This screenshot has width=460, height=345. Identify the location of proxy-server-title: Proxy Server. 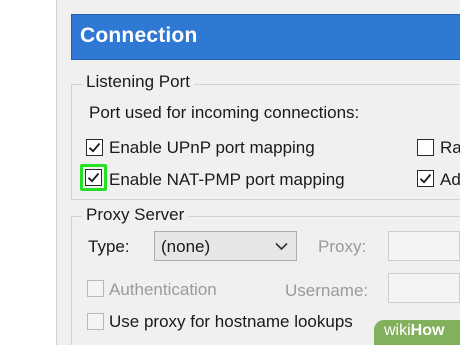
(135, 215).